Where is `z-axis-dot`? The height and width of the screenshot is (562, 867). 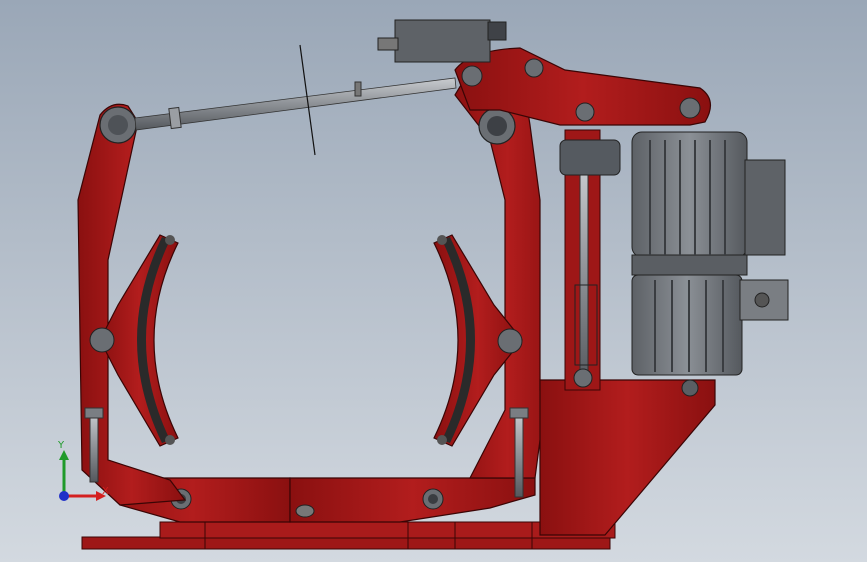 z-axis-dot is located at coordinates (64, 496).